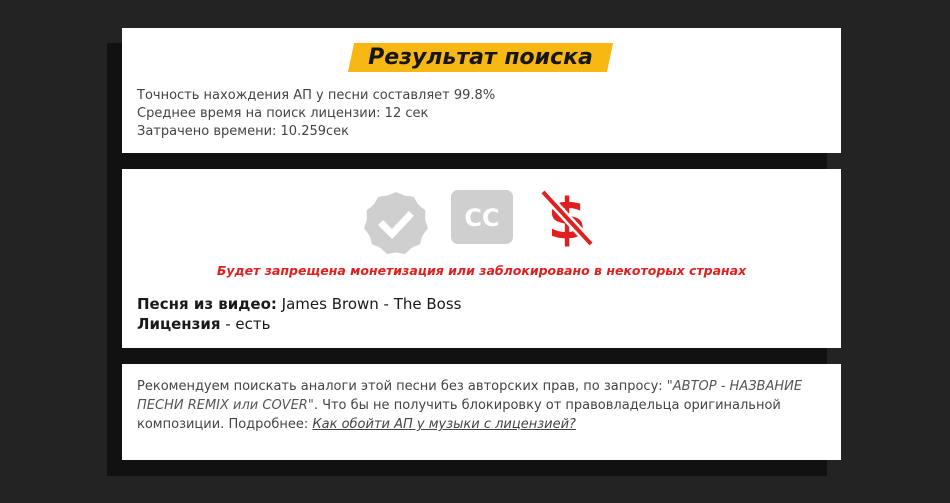 This screenshot has width=950, height=503. I want to click on license-help-link: Как обойти АП у музыки с лицензией?, so click(444, 424).